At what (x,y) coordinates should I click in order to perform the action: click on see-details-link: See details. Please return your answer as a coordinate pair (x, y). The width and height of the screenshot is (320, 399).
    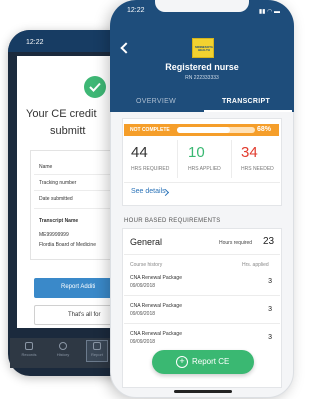
    Looking at the image, I should click on (148, 191).